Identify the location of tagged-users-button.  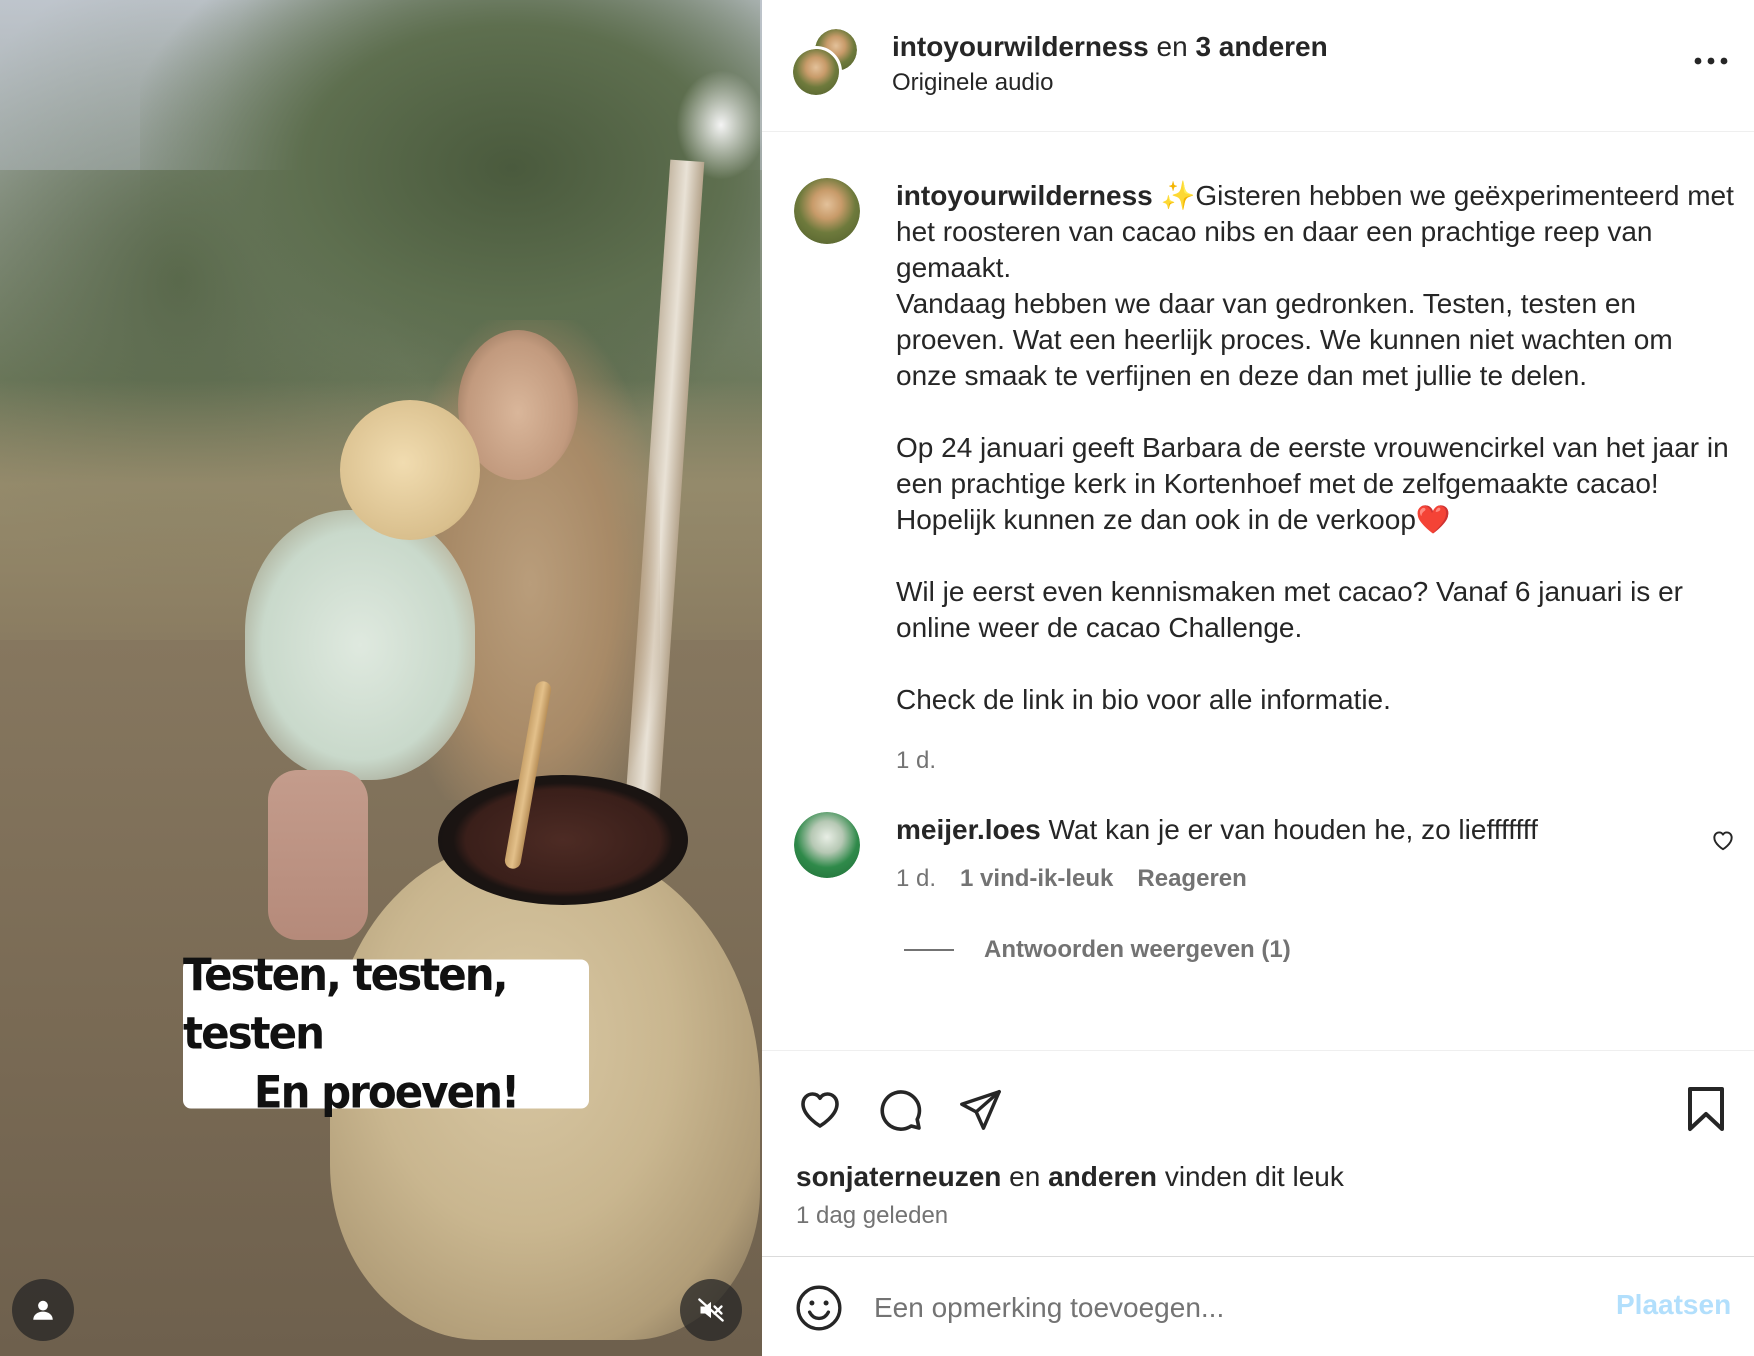
(43, 1310).